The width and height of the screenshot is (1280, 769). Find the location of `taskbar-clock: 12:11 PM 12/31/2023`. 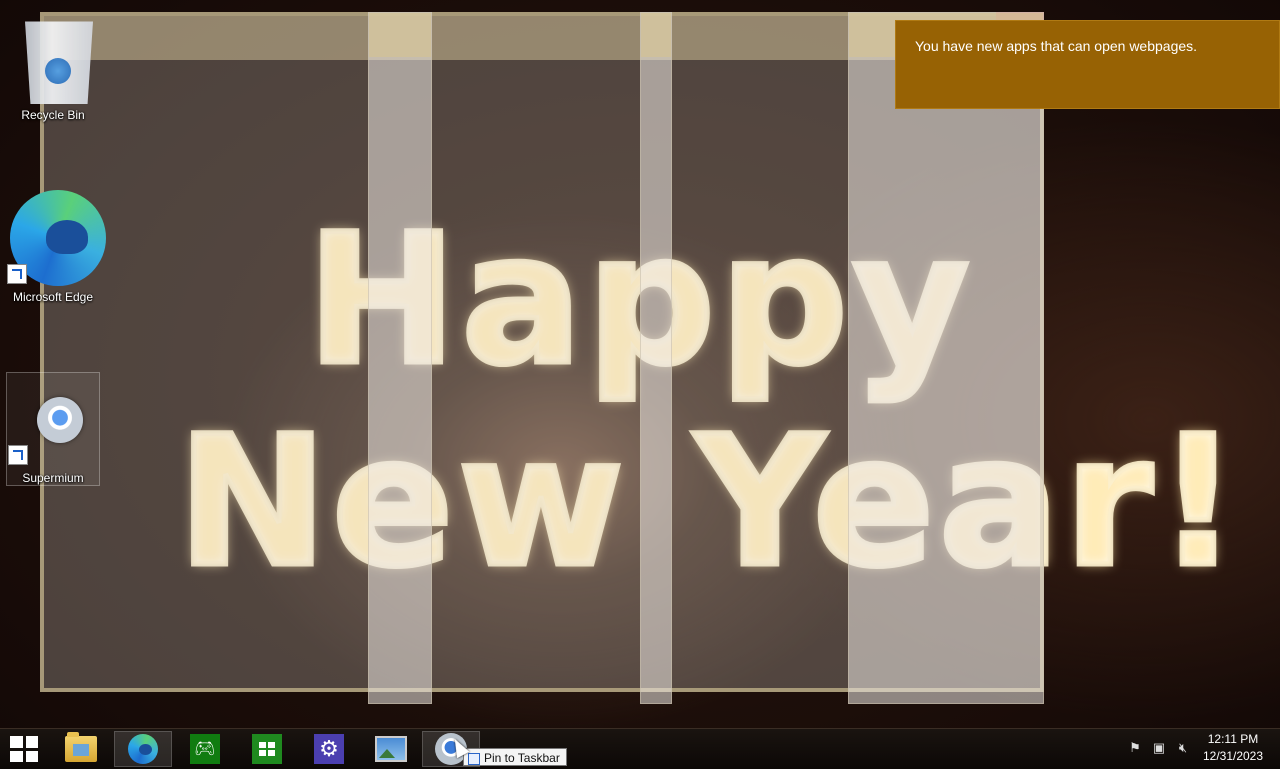

taskbar-clock: 12:11 PM 12/31/2023 is located at coordinates (1233, 748).